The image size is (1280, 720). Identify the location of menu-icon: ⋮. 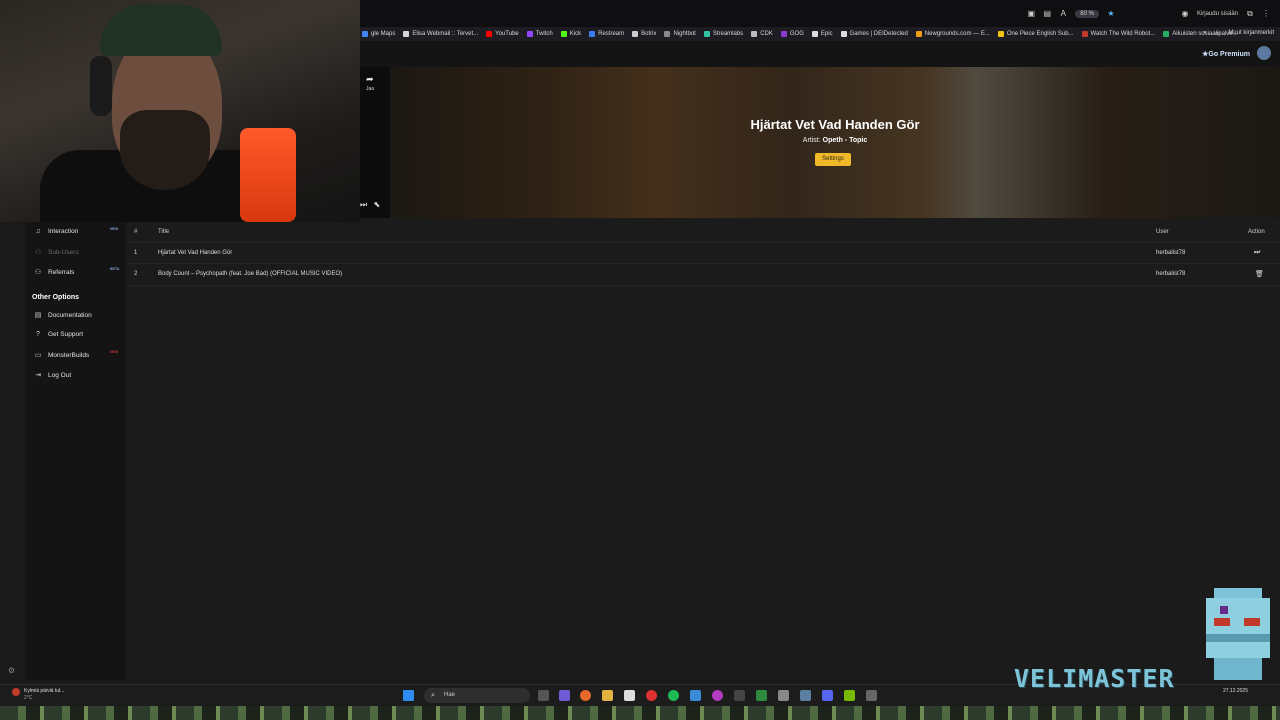
(1266, 14).